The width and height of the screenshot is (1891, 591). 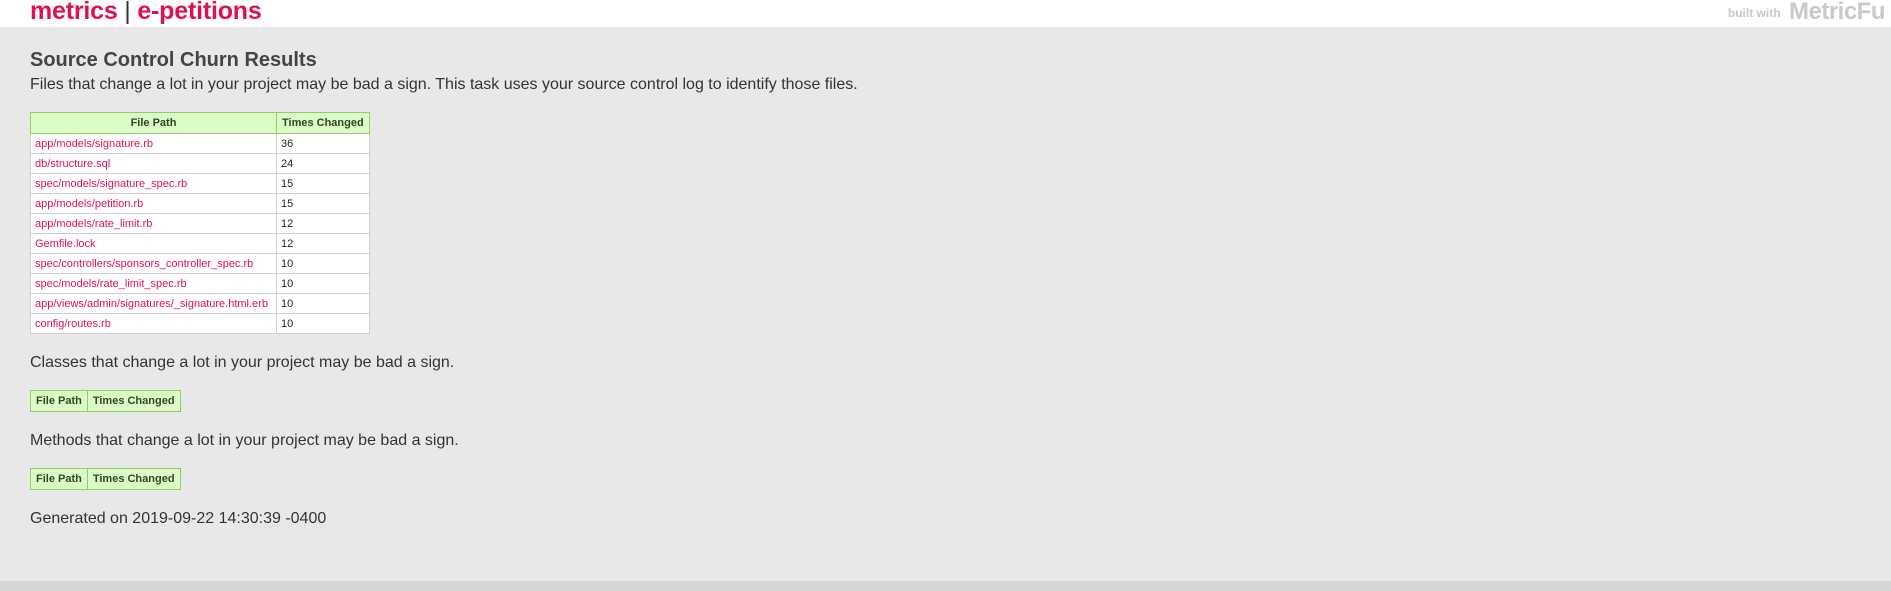 What do you see at coordinates (178, 518) in the screenshot?
I see `generated-timestamp: Generated on 2019-09-22 14:30:39 -0400` at bounding box center [178, 518].